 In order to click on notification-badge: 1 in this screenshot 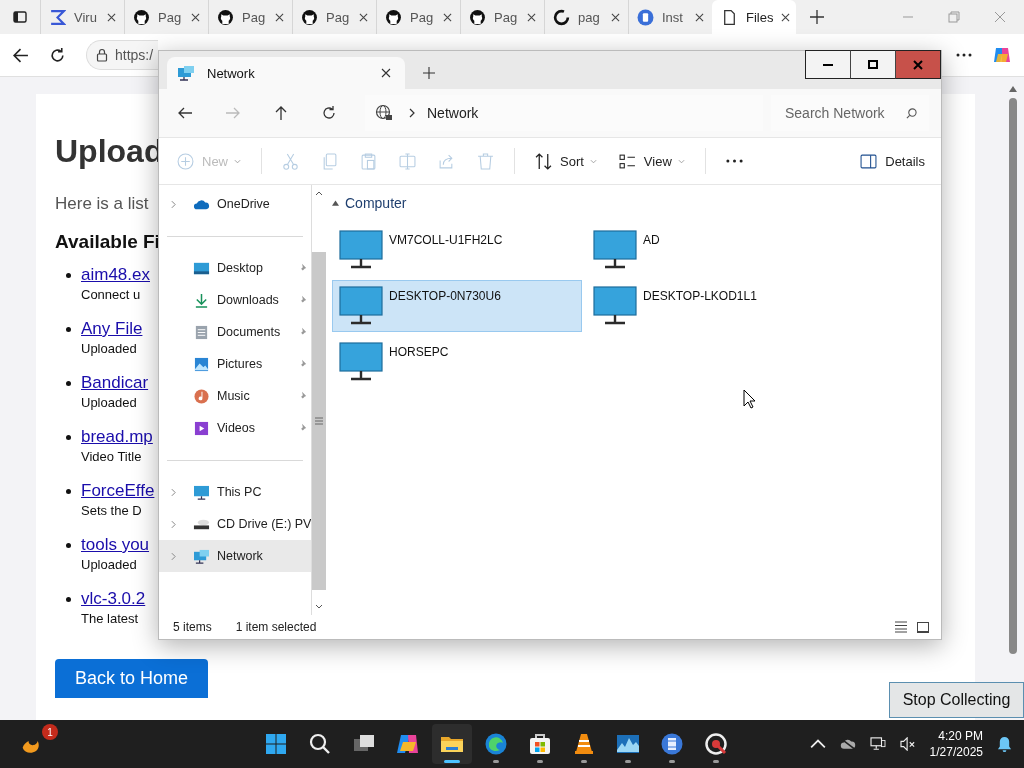, I will do `click(50, 732)`.